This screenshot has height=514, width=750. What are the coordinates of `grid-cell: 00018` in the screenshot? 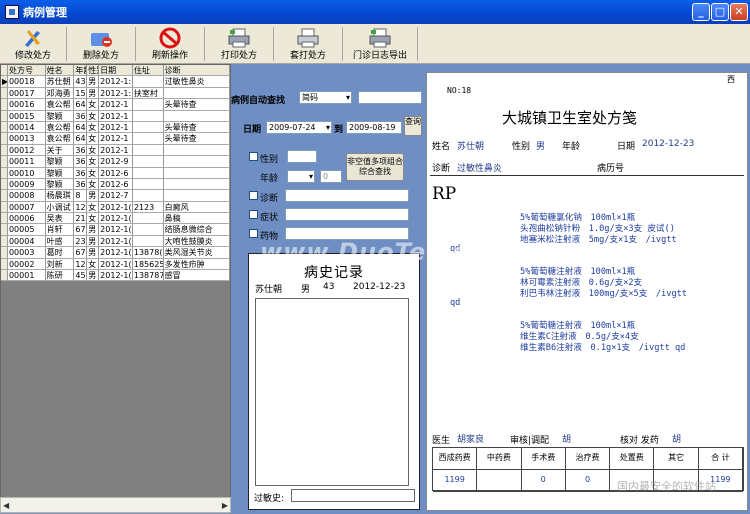 It's located at (26, 82).